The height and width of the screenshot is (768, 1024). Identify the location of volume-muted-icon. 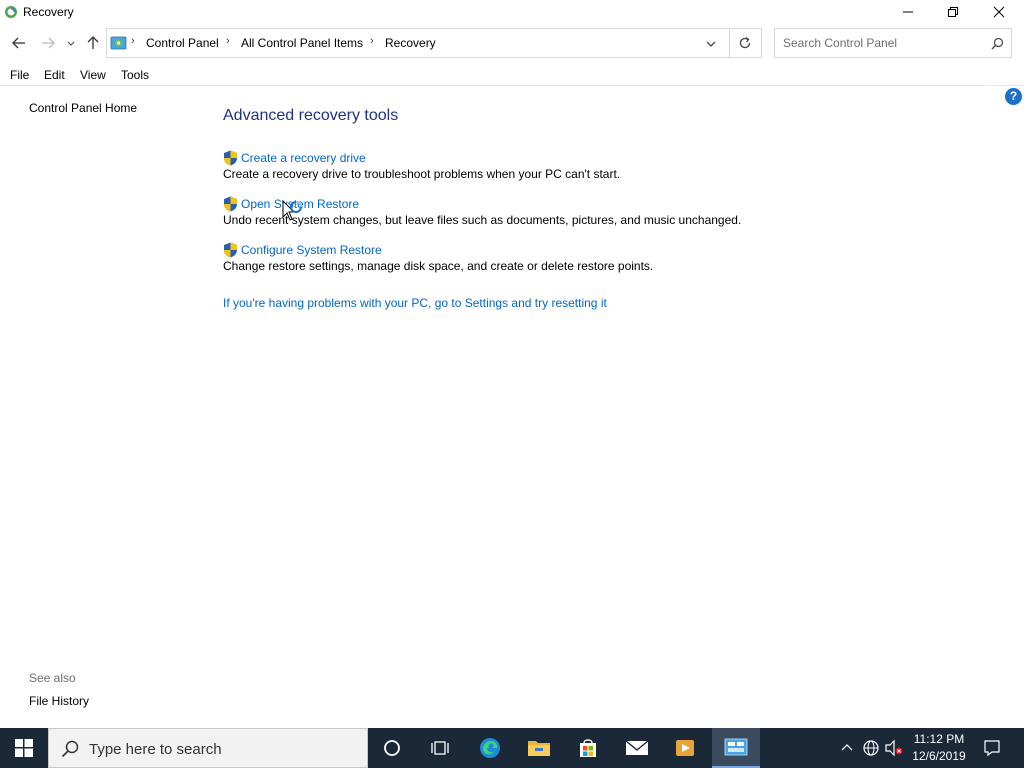
(894, 748).